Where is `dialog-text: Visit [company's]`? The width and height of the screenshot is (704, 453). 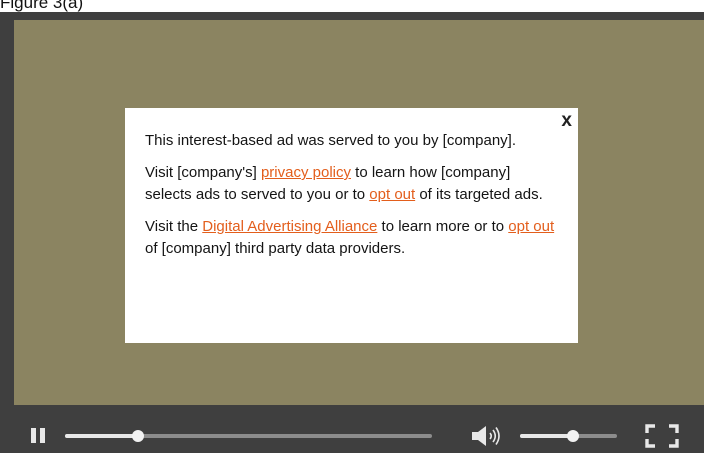 dialog-text: Visit [company's] is located at coordinates (203, 172).